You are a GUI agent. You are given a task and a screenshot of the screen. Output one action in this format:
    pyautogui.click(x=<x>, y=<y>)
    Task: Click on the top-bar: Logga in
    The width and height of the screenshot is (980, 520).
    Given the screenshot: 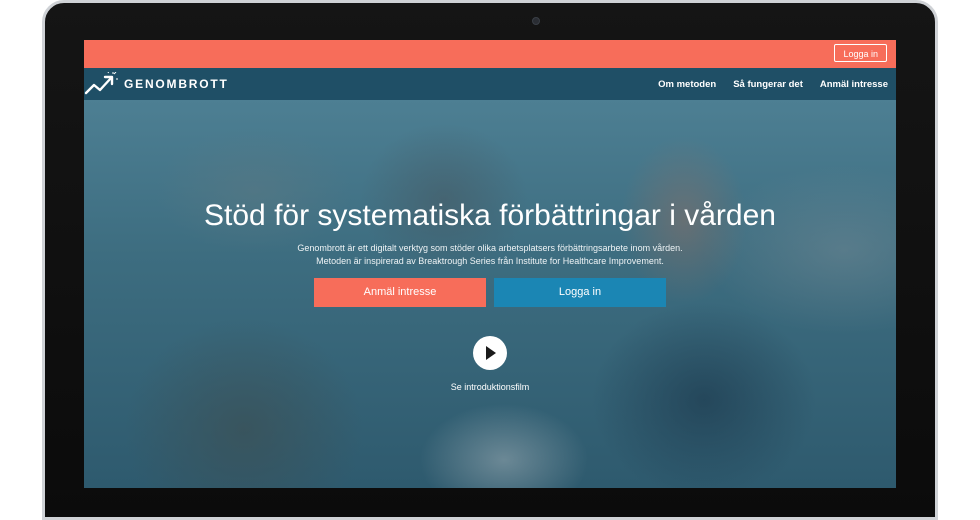 What is the action you would take?
    pyautogui.click(x=490, y=54)
    